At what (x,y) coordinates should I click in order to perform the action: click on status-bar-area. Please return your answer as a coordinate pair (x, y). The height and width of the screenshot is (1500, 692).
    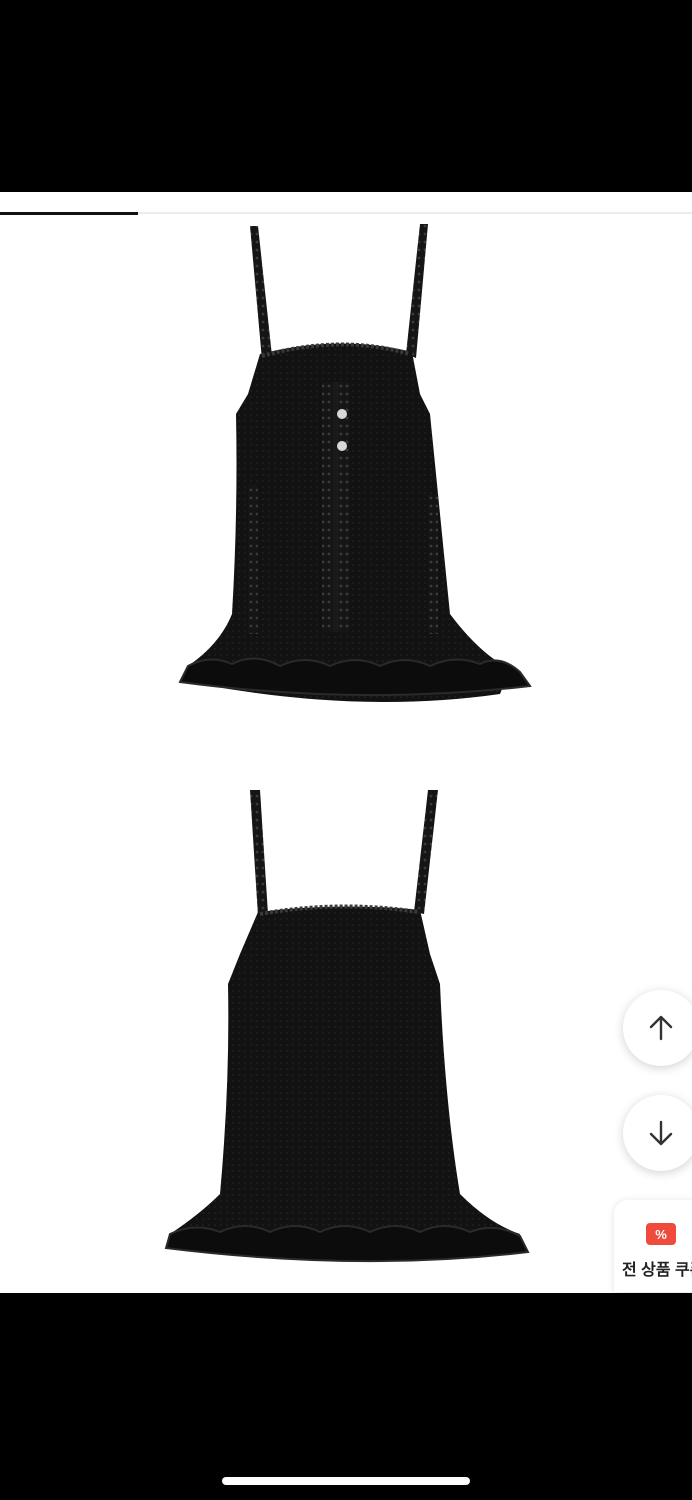
    Looking at the image, I should click on (346, 96).